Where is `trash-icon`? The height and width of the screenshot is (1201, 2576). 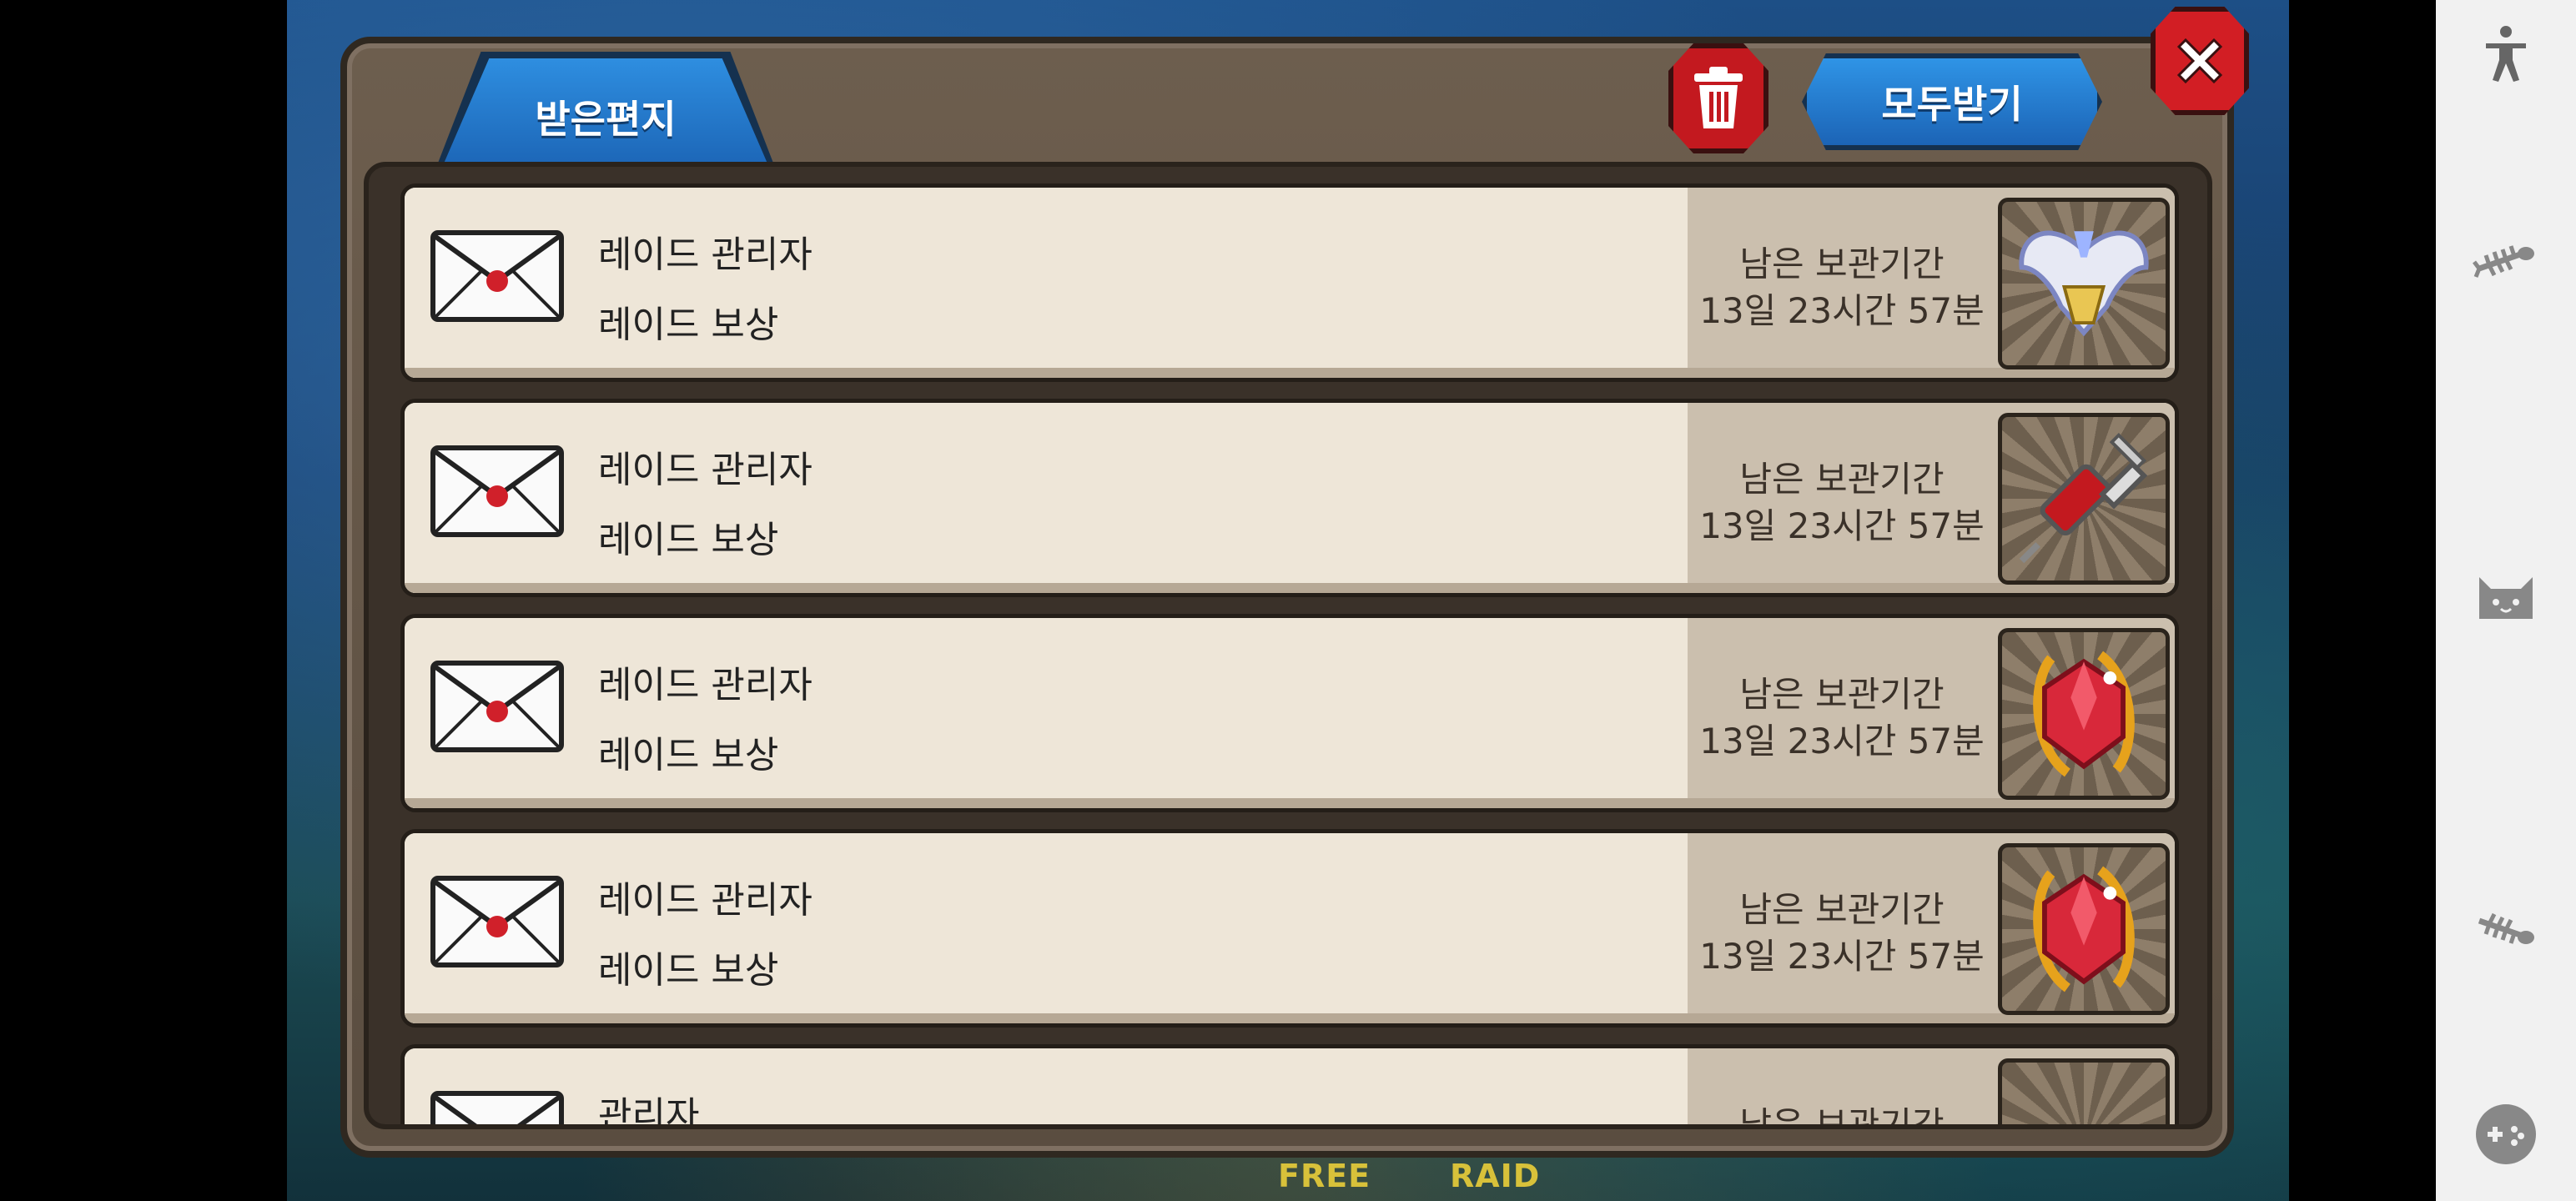
trash-icon is located at coordinates (1718, 98).